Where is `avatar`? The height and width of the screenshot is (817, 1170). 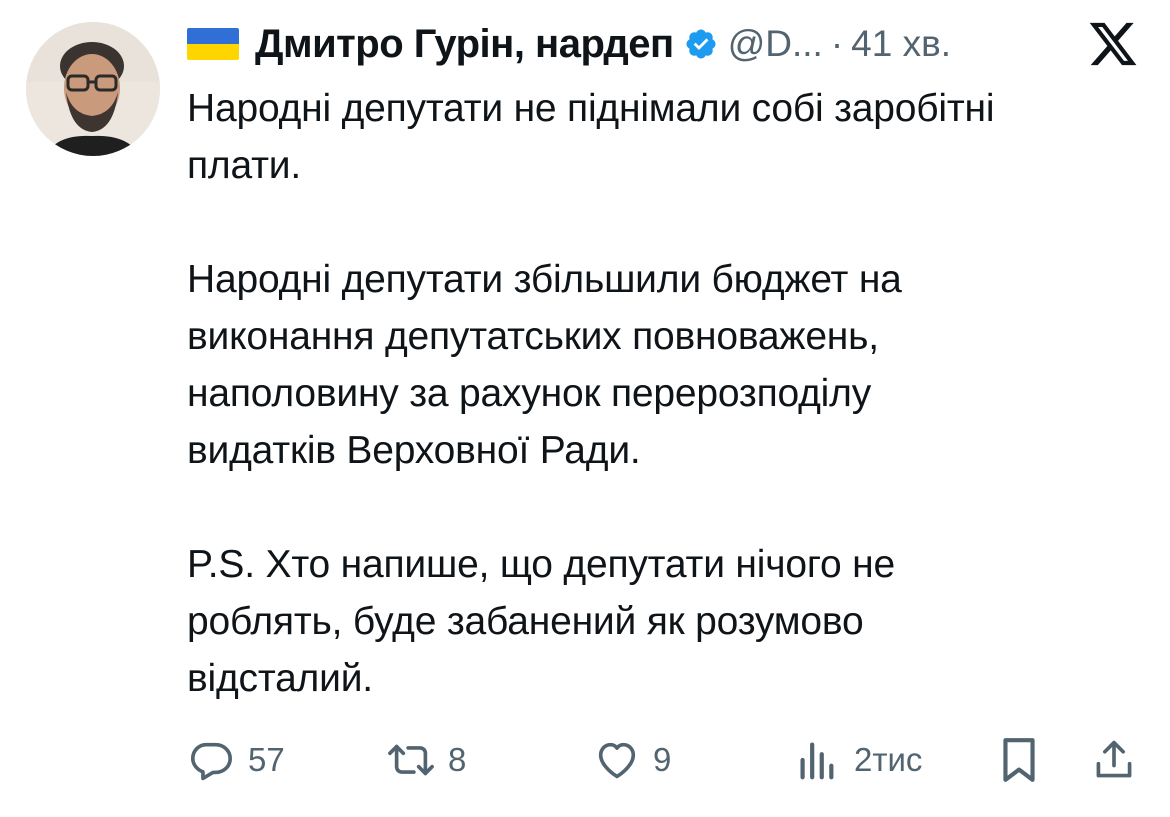
avatar is located at coordinates (93, 89).